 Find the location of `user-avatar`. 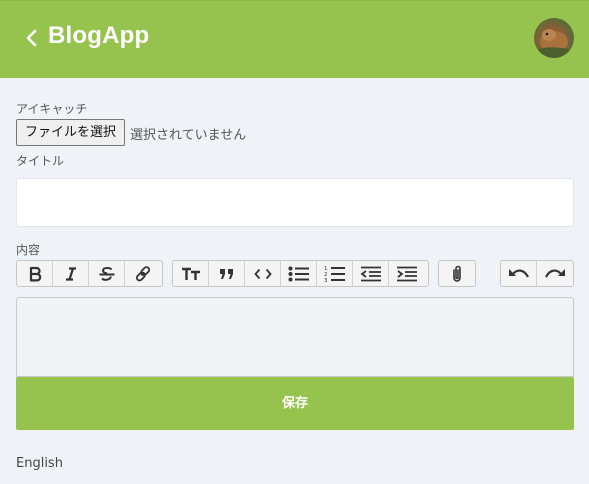

user-avatar is located at coordinates (554, 38).